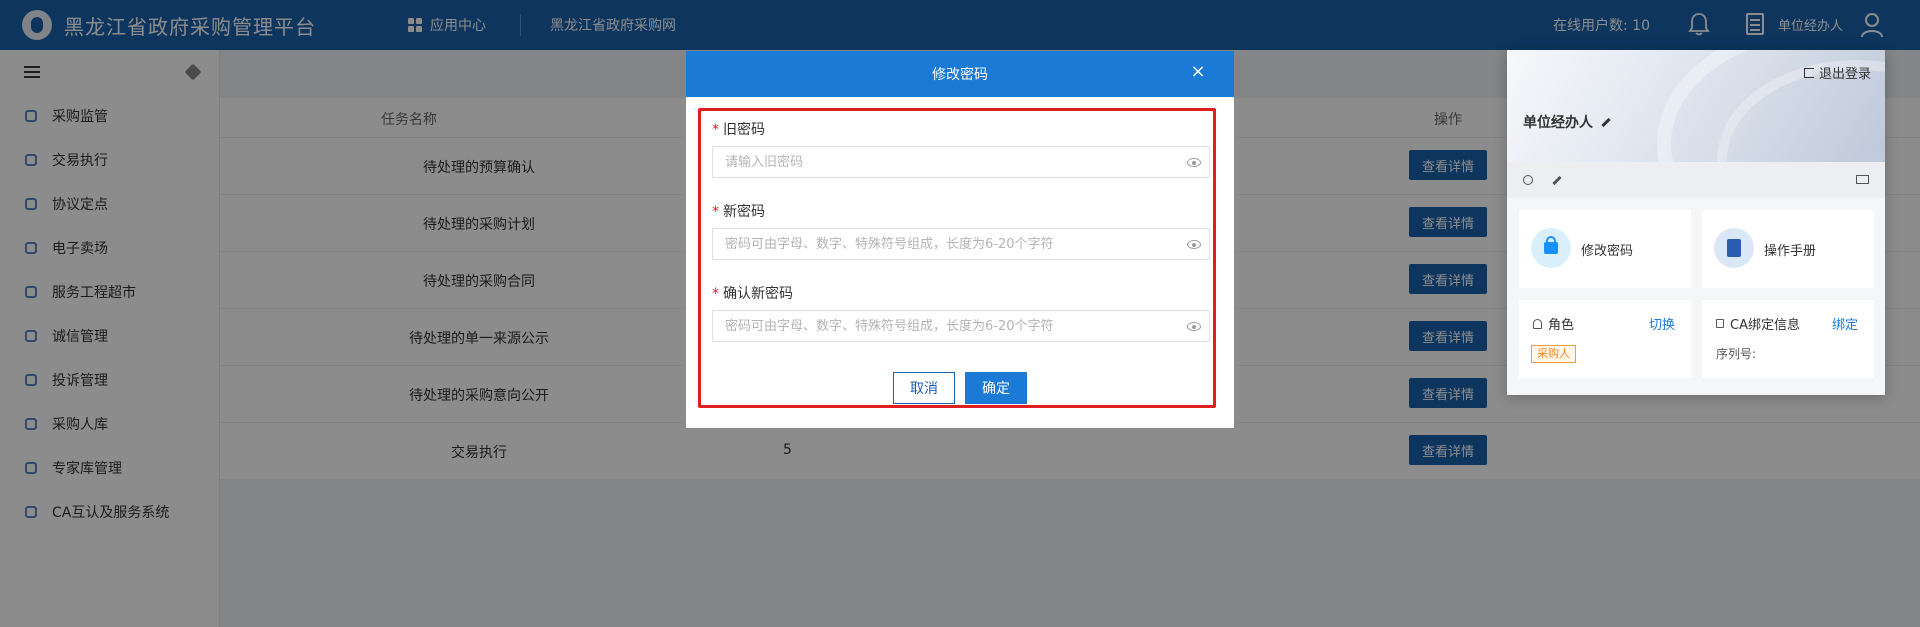 This screenshot has height=627, width=1920. Describe the element at coordinates (1553, 354) in the screenshot. I see `role-tag: 采购人` at that location.